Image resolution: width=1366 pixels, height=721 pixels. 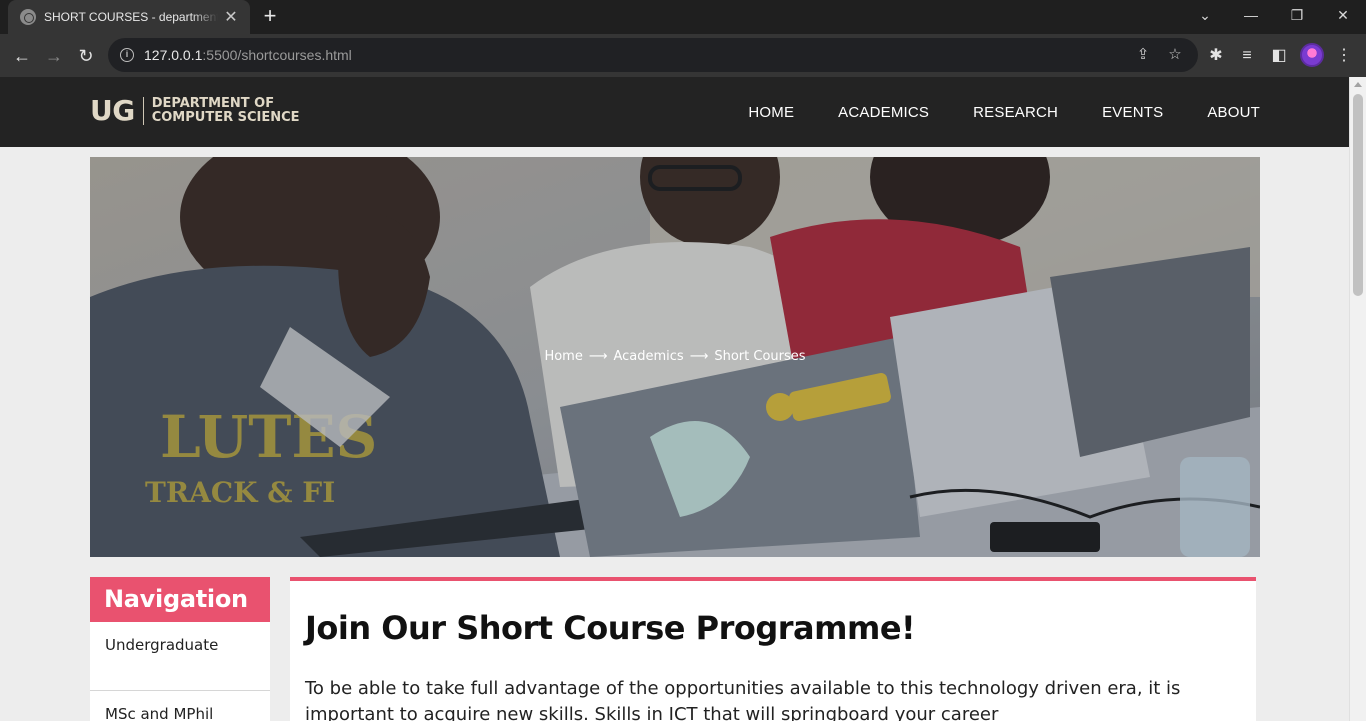 I want to click on share-icon: ⇪, so click(x=1143, y=55).